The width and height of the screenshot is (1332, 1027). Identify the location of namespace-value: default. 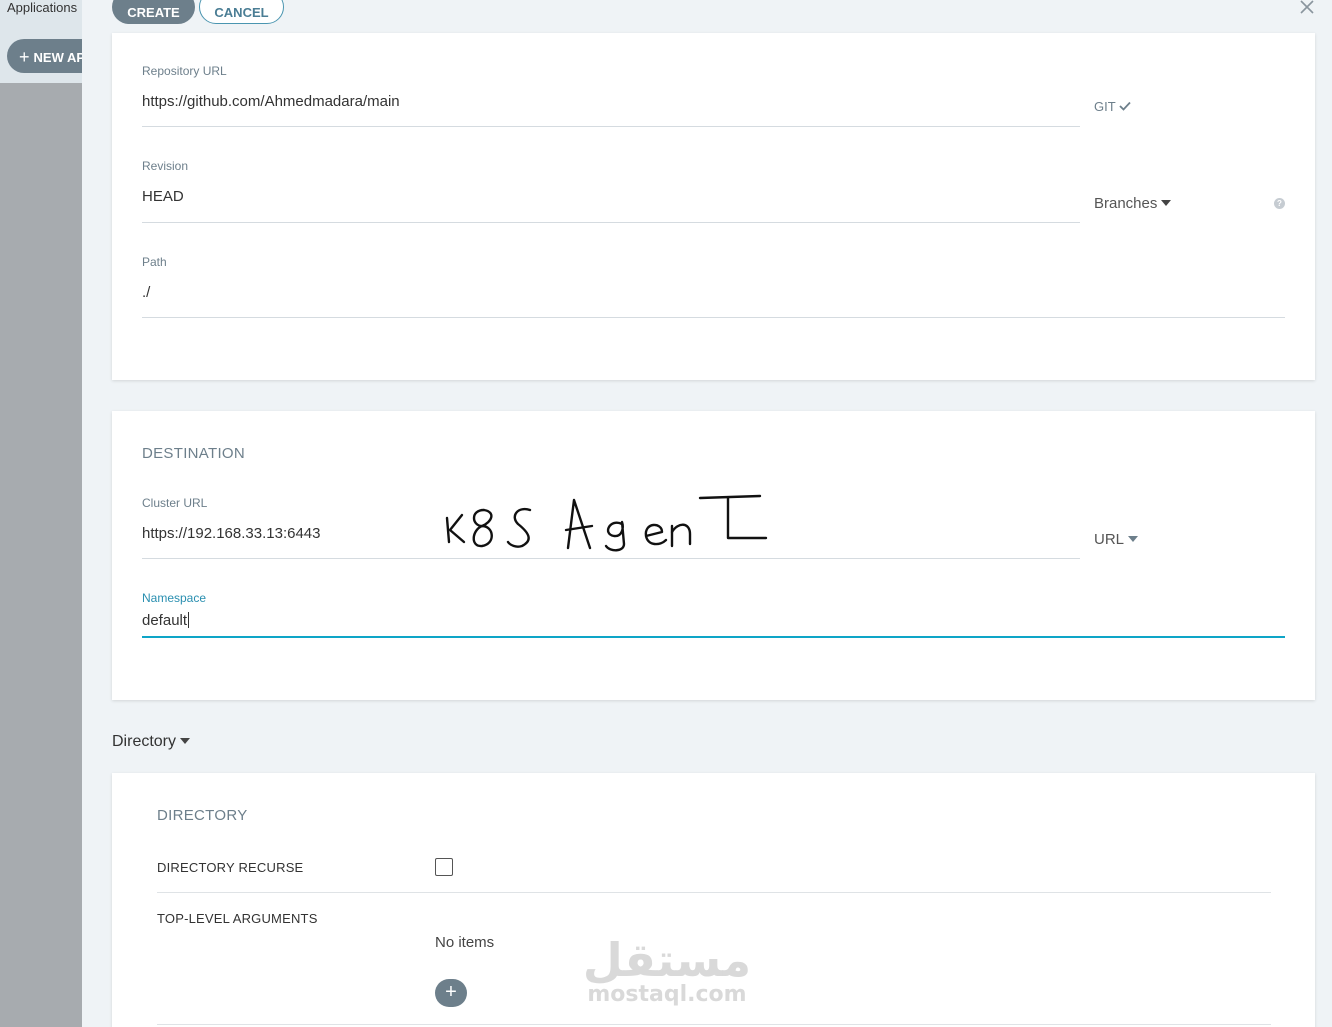
(165, 620).